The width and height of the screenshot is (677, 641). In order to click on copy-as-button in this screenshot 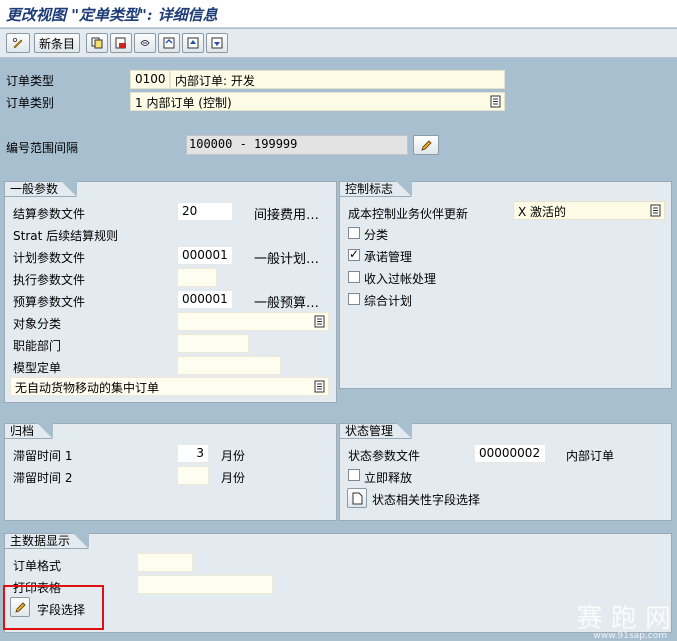, I will do `click(97, 43)`.